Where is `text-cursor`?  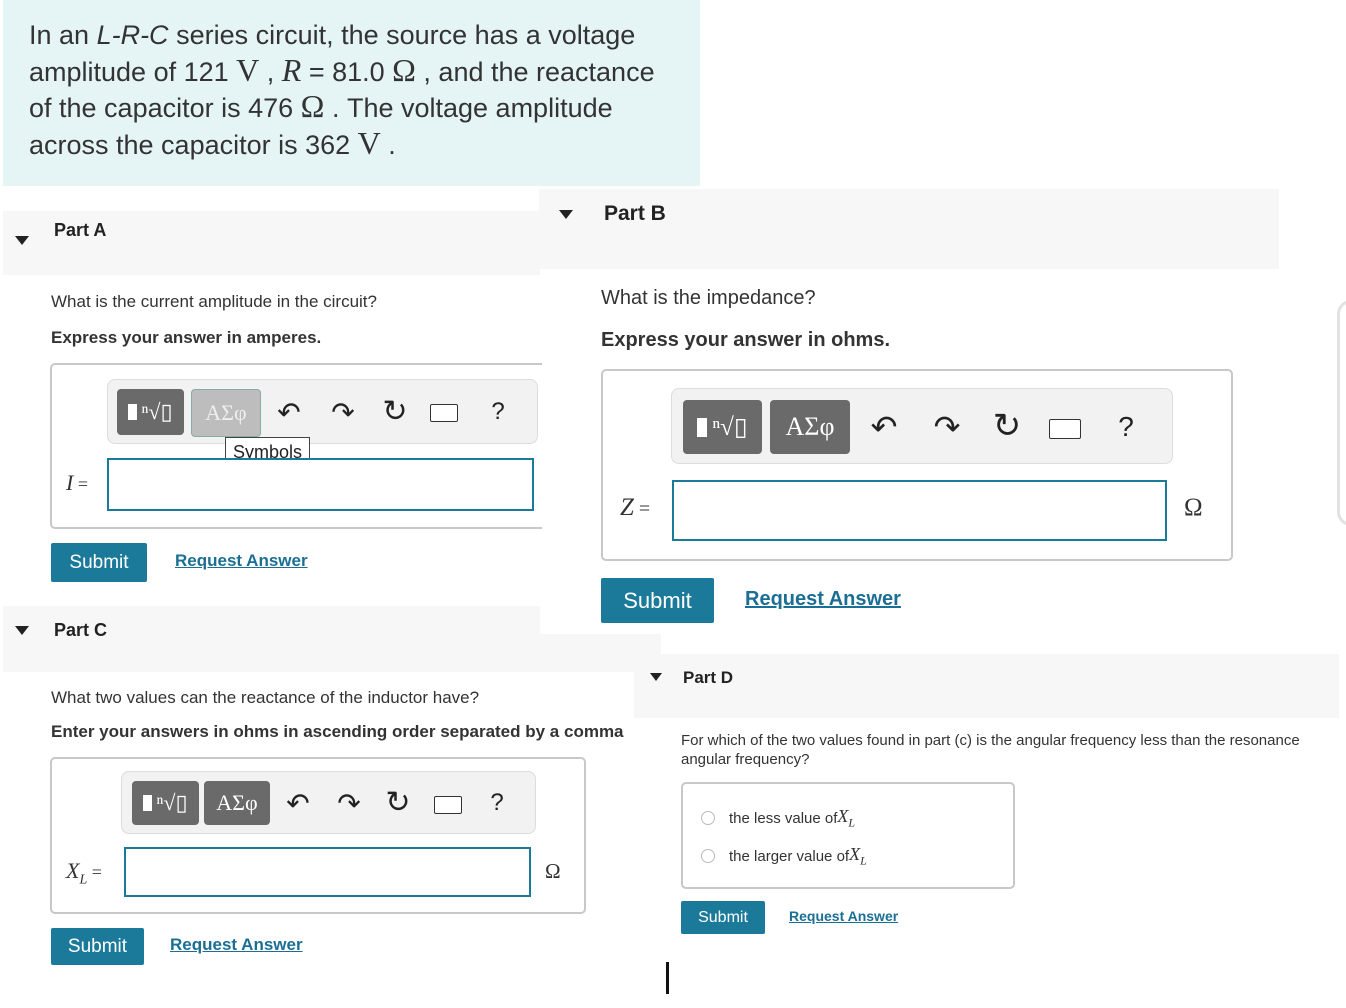
text-cursor is located at coordinates (667, 978).